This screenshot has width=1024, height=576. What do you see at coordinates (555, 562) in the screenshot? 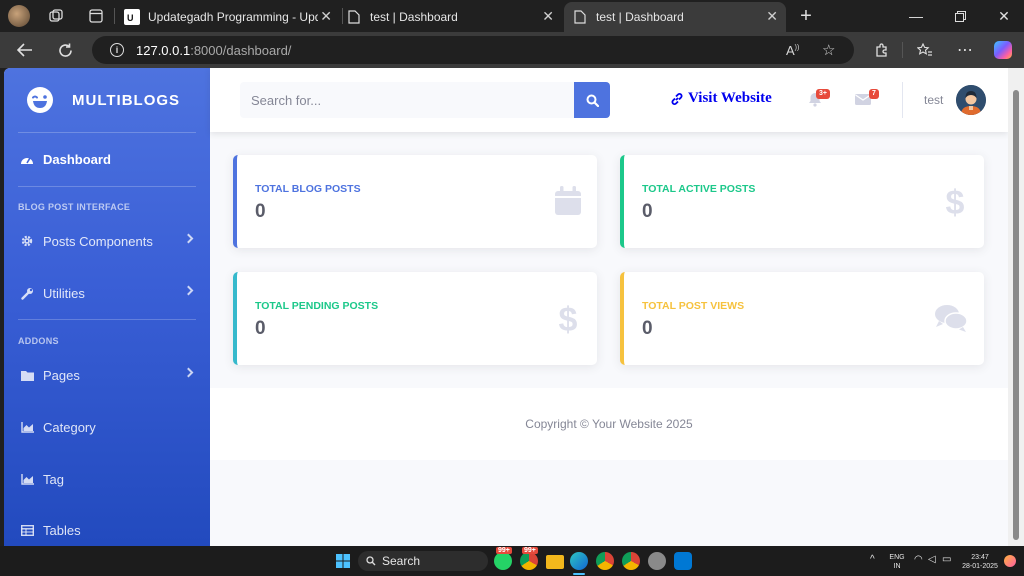
I see `file-explorer-icon` at bounding box center [555, 562].